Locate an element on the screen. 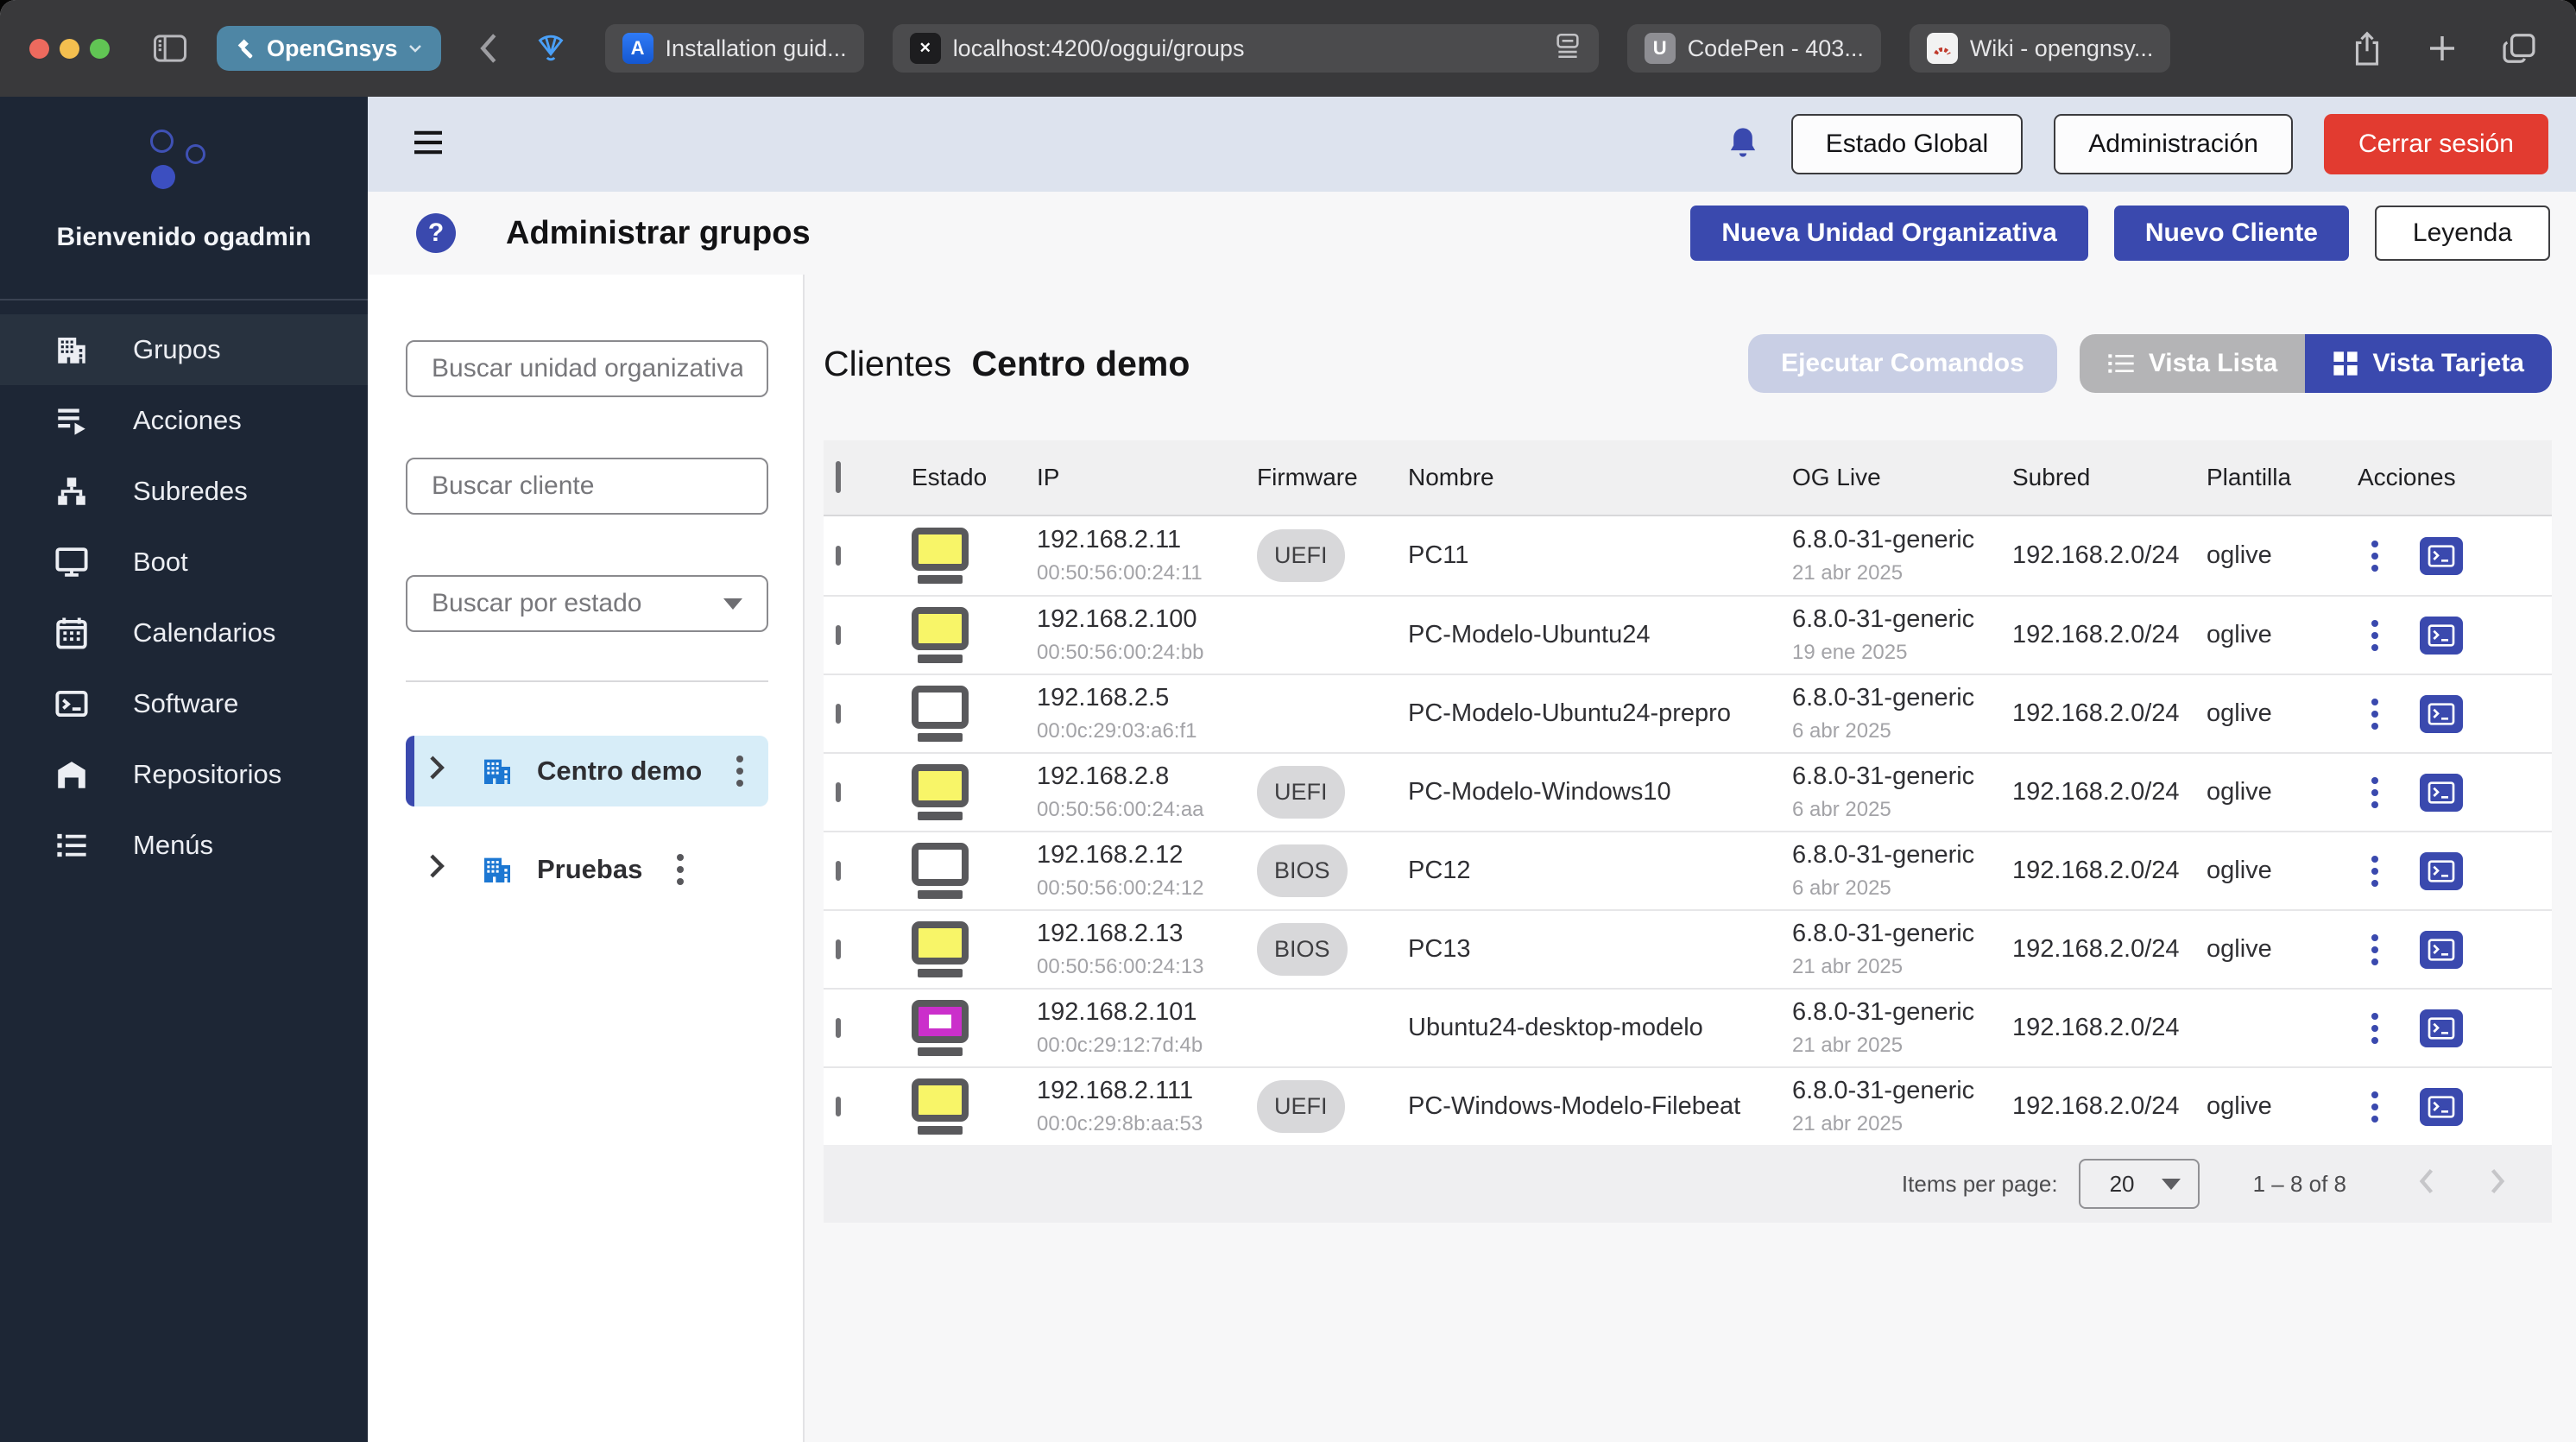  search-state-select: Buscar por estado is located at coordinates (587, 603).